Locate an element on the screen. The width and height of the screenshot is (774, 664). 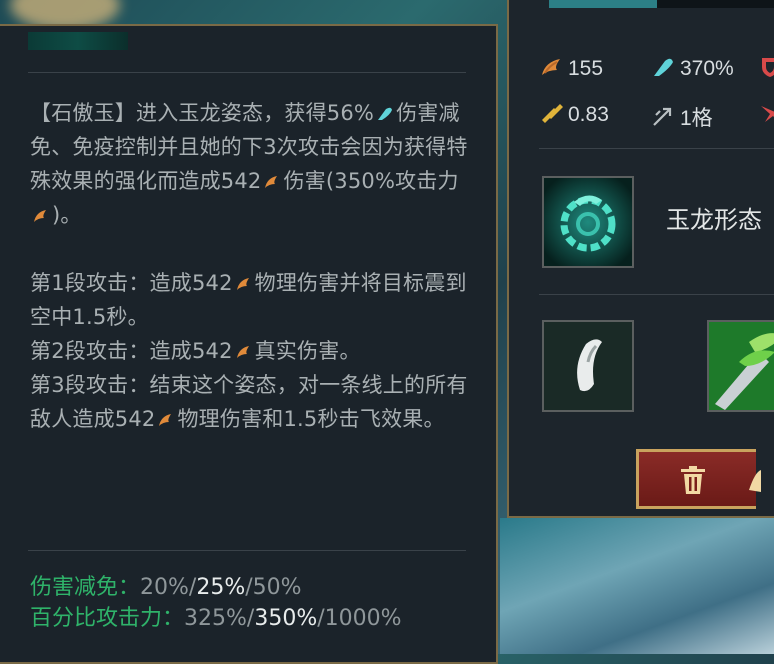
armor-icon is located at coordinates (768, 67).